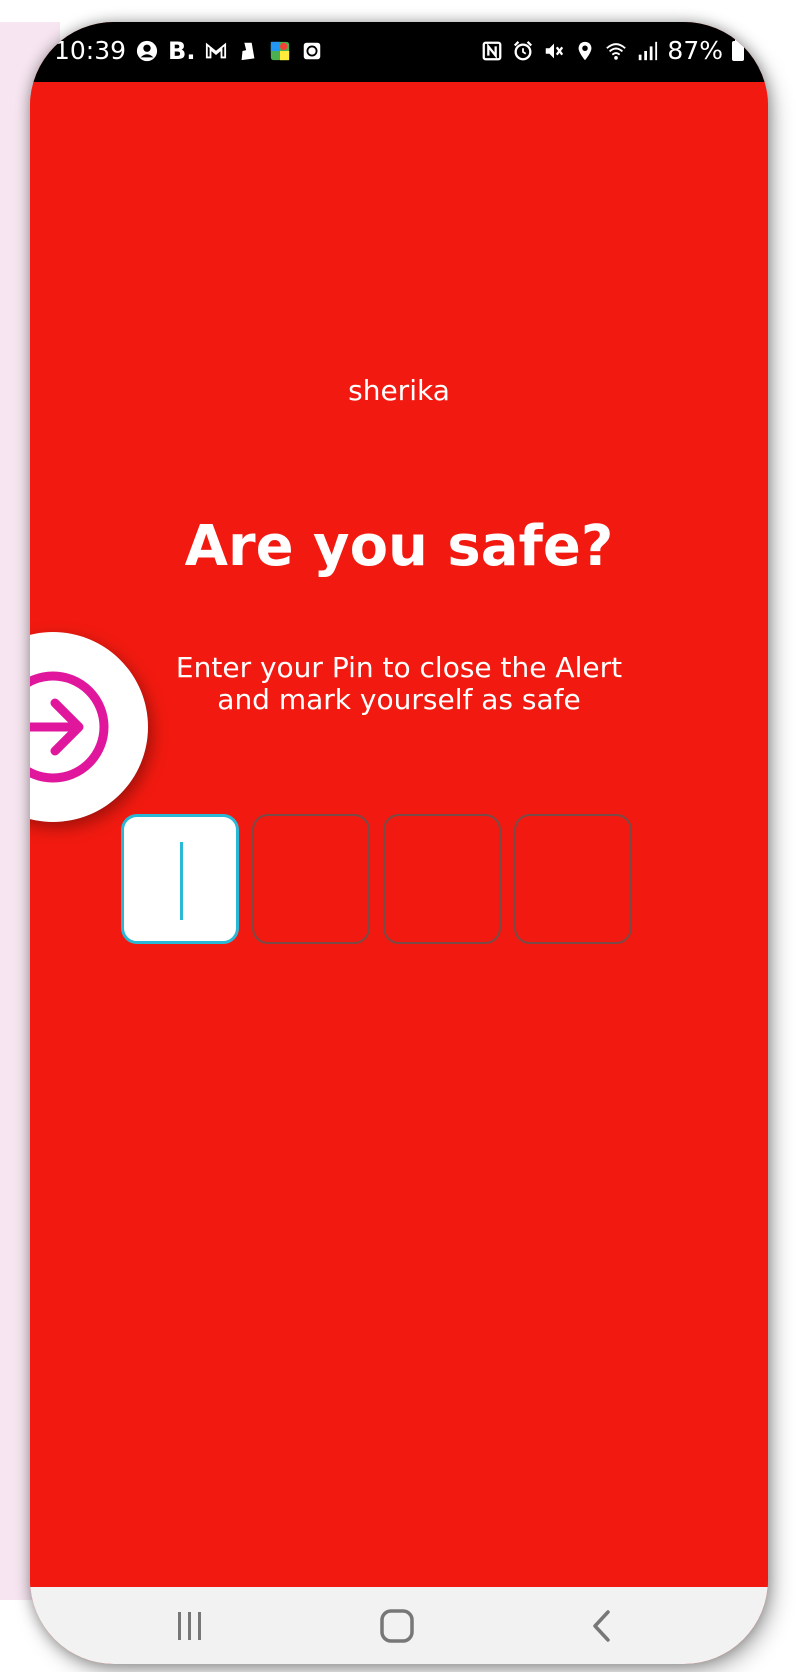 The width and height of the screenshot is (796, 1672). What do you see at coordinates (147, 50) in the screenshot?
I see `account-circle-icon` at bounding box center [147, 50].